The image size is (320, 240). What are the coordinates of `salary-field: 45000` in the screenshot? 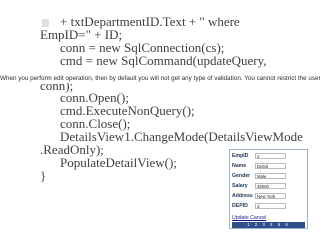 It's located at (270, 186).